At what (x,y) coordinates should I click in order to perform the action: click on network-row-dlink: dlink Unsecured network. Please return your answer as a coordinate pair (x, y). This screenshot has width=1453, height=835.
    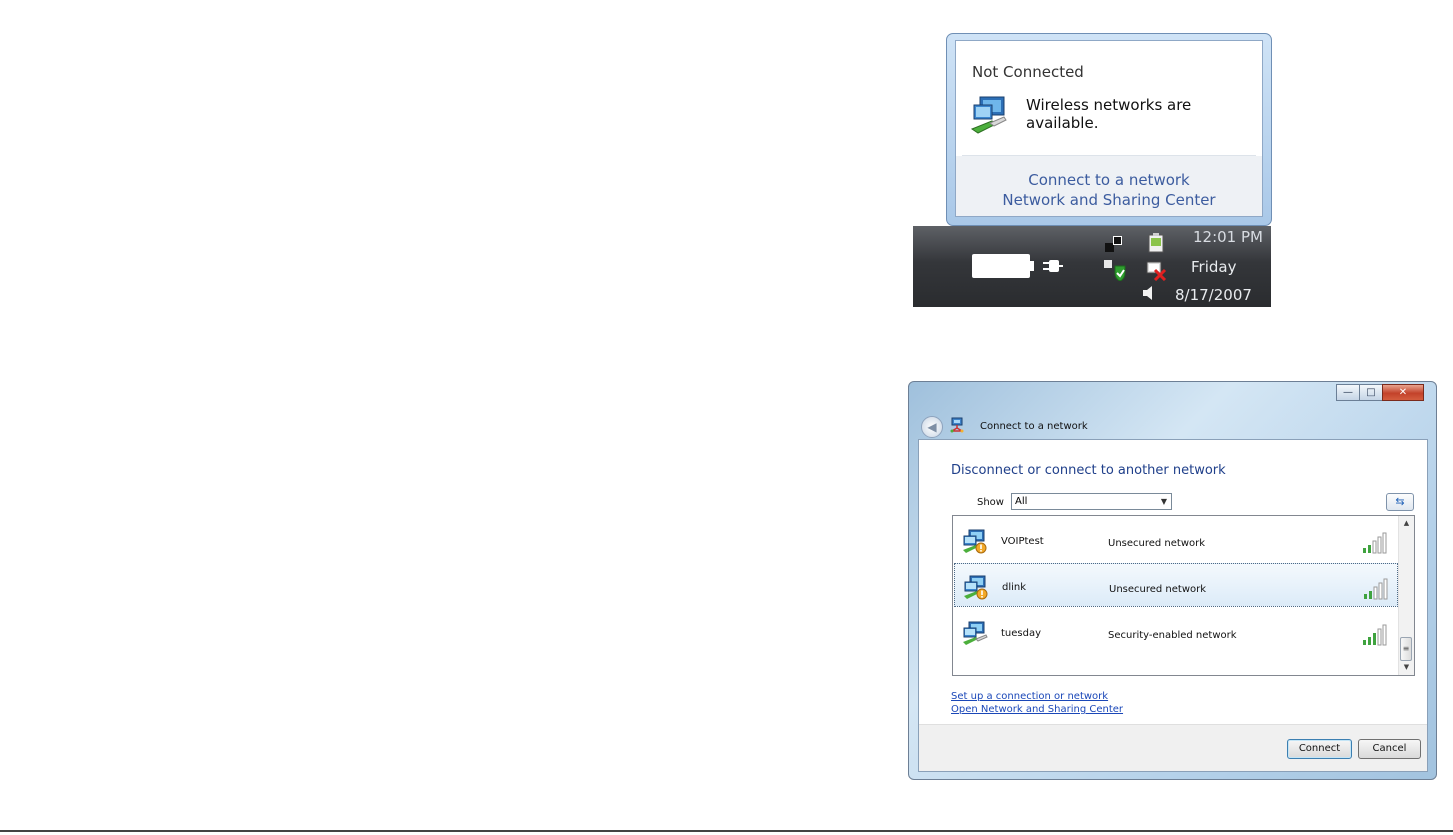
    Looking at the image, I should click on (1176, 585).